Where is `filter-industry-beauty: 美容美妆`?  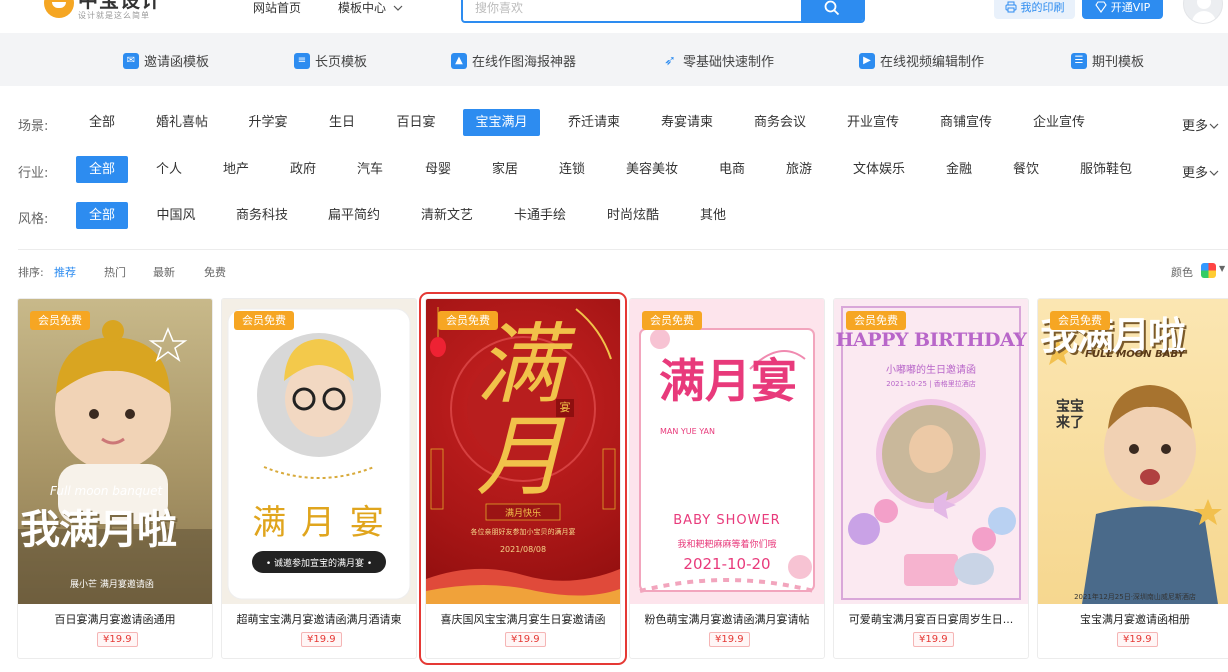 filter-industry-beauty: 美容美妆 is located at coordinates (652, 169).